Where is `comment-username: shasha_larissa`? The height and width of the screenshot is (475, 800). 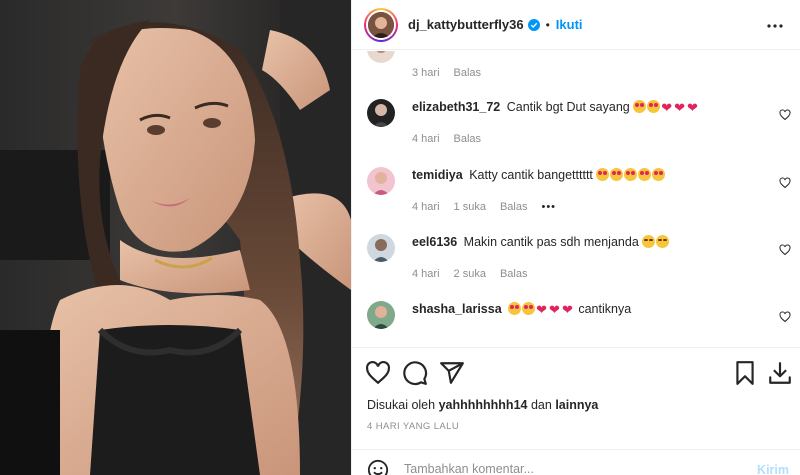
comment-username: shasha_larissa is located at coordinates (457, 309).